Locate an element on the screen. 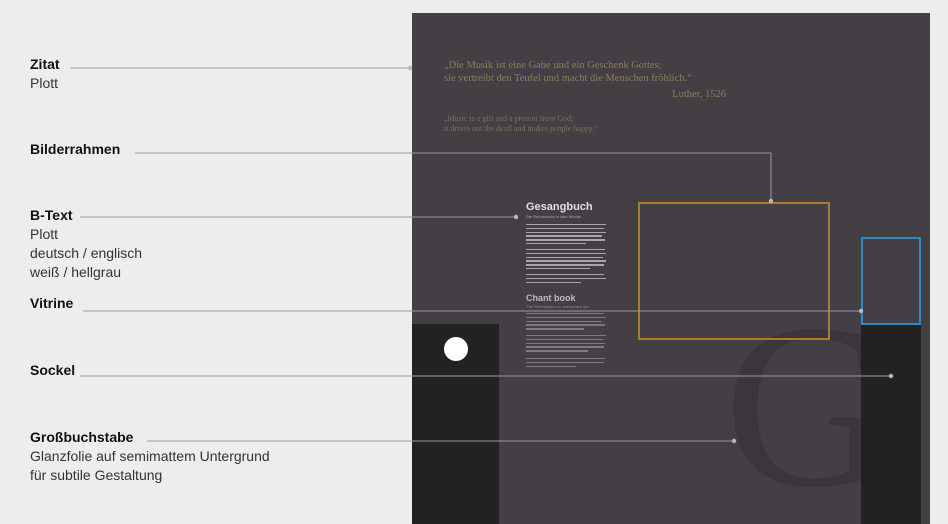 Image resolution: width=948 pixels, height=524 pixels. leader-dot-sockel is located at coordinates (891, 376).